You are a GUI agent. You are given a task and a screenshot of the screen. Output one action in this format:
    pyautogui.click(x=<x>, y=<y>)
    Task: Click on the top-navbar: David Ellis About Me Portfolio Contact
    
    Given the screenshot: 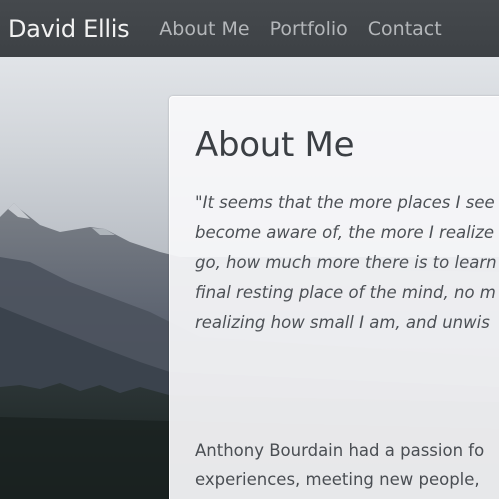 What is the action you would take?
    pyautogui.click(x=249, y=28)
    